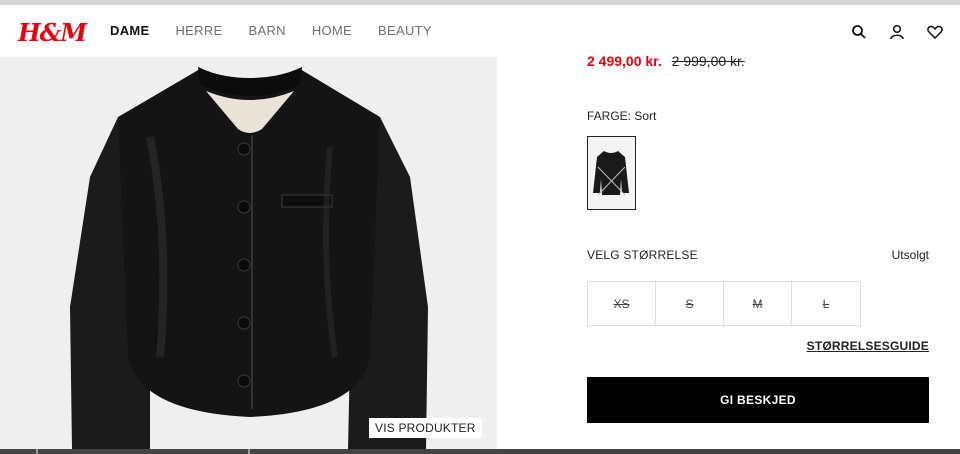 The height and width of the screenshot is (454, 960). I want to click on size-heading: VELG STØRRELSE, so click(642, 255).